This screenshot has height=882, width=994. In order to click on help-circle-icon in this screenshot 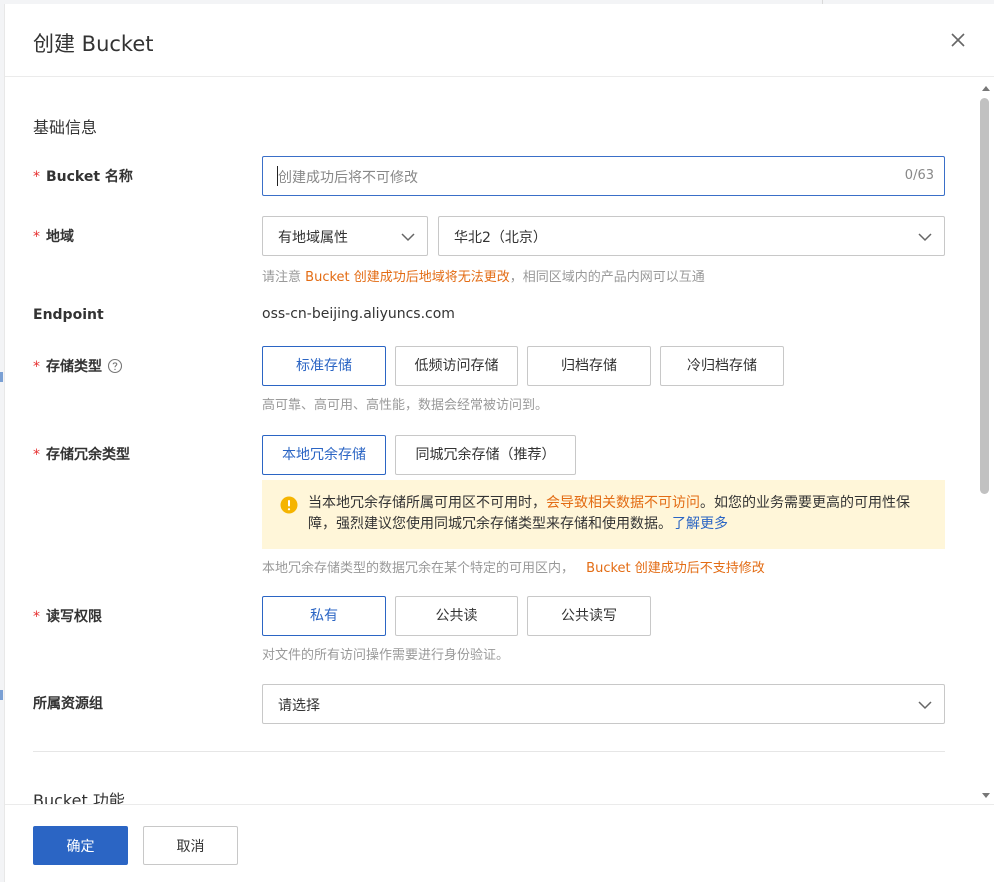, I will do `click(115, 366)`.